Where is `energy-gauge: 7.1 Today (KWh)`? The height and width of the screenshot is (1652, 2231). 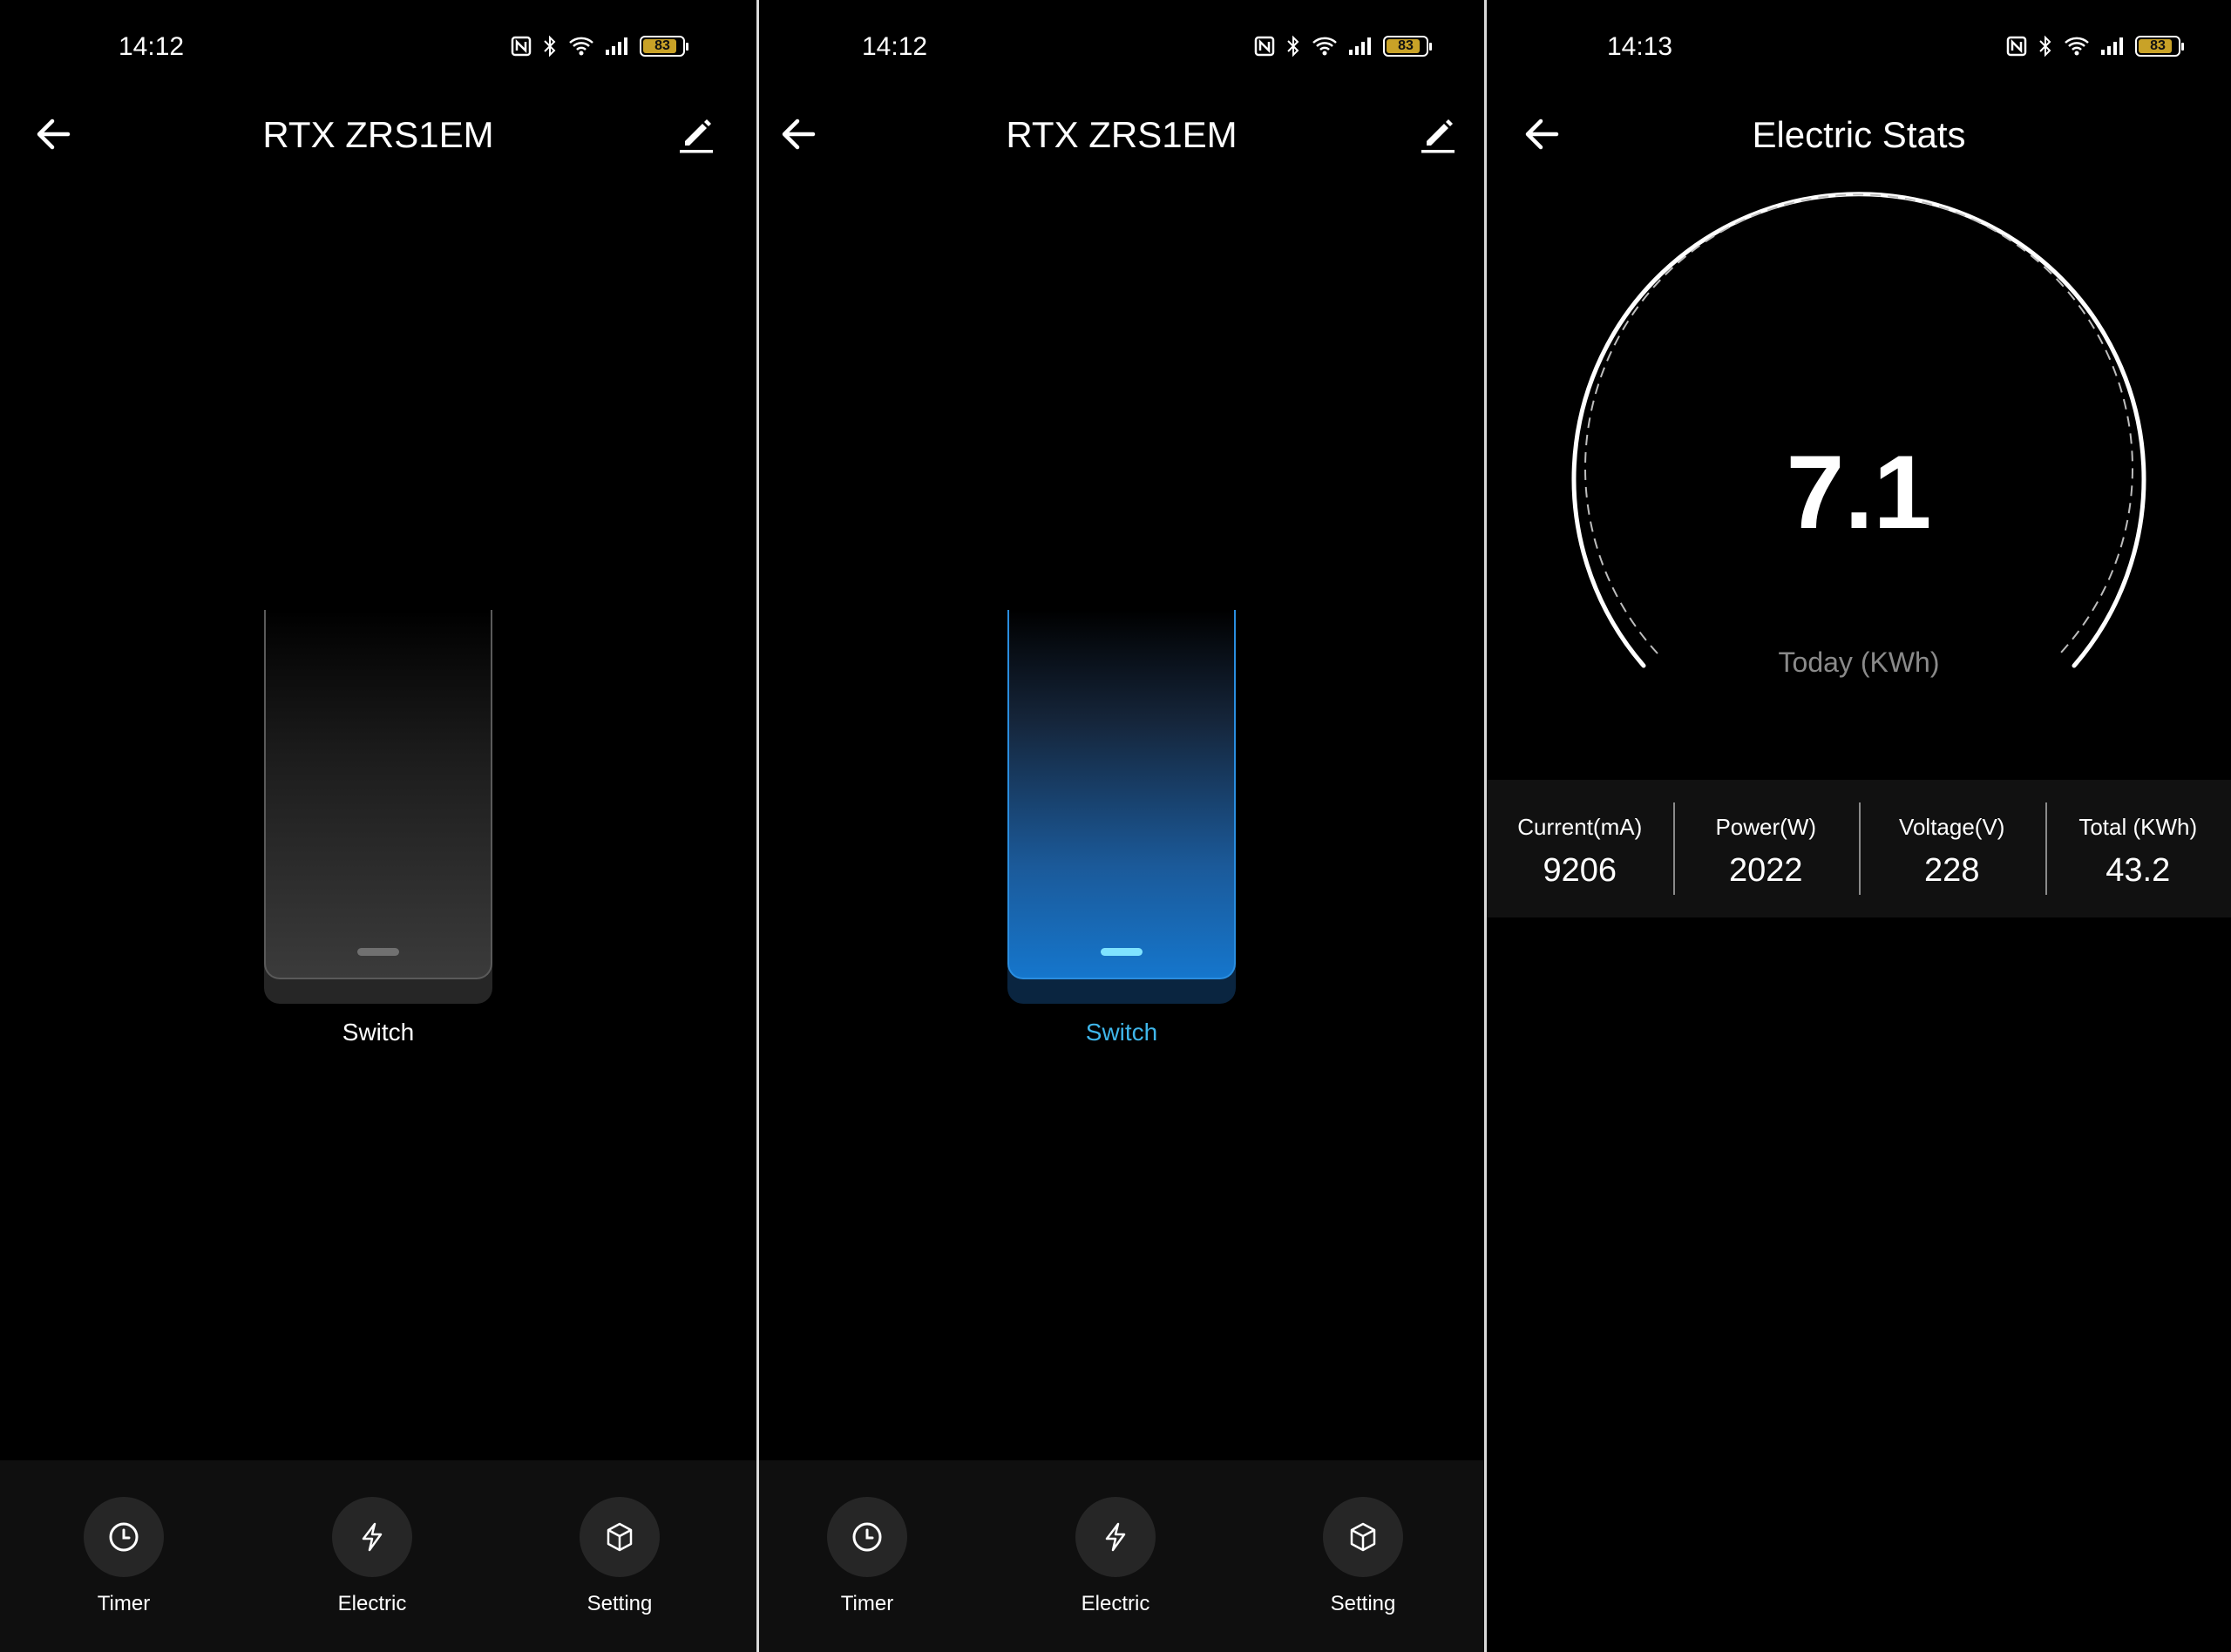 energy-gauge: 7.1 Today (KWh) is located at coordinates (1859, 444).